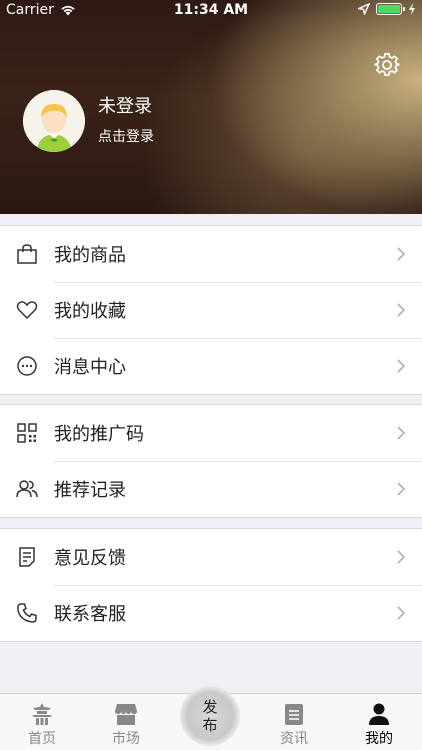  I want to click on heart-icon, so click(27, 310).